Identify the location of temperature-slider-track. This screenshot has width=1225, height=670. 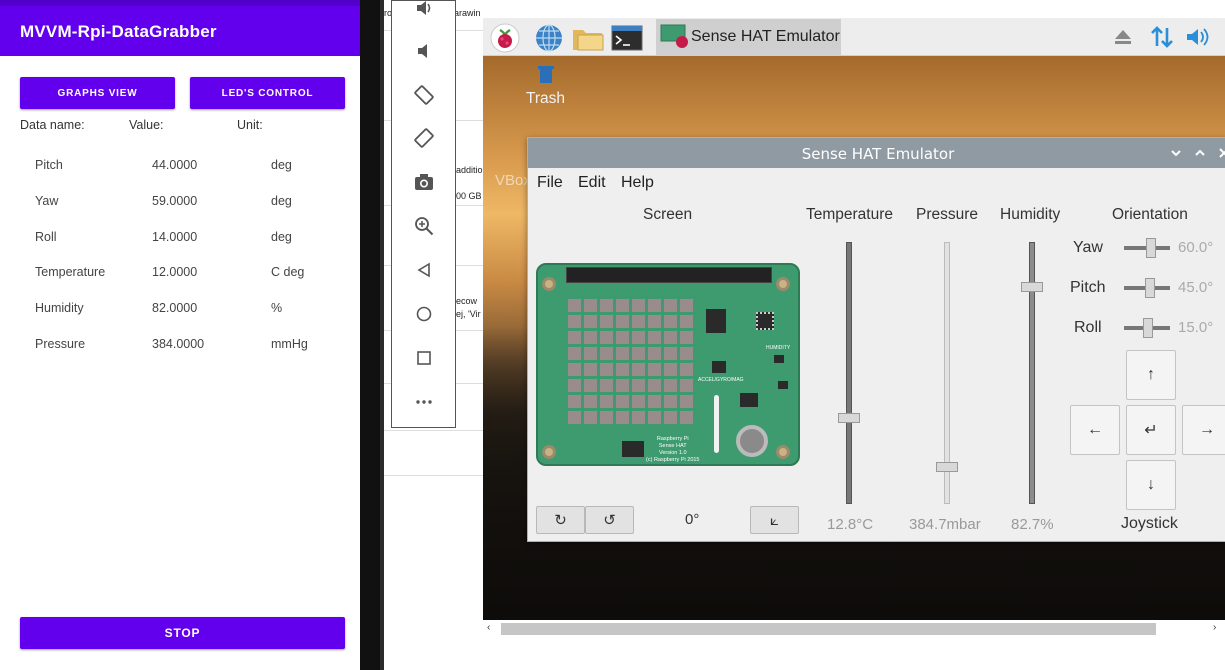
(849, 373).